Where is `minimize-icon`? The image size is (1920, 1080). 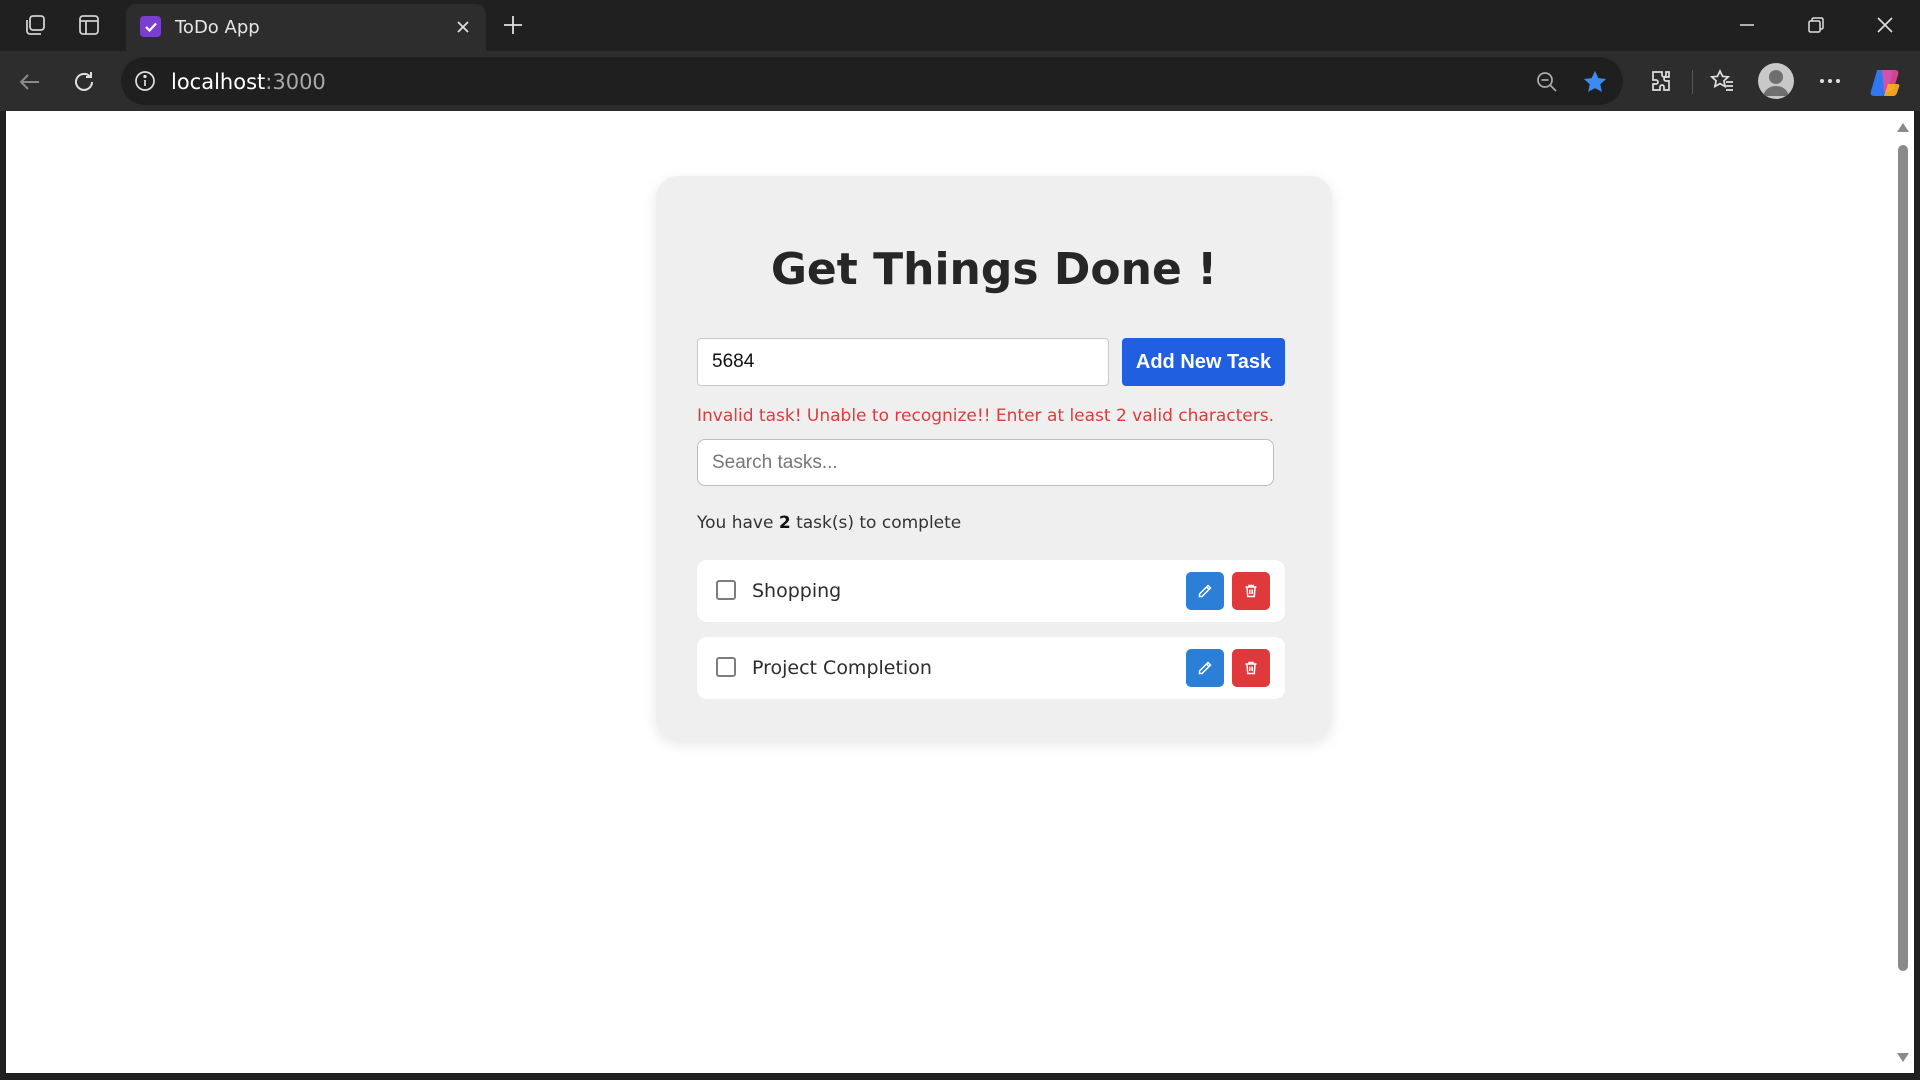
minimize-icon is located at coordinates (1747, 25).